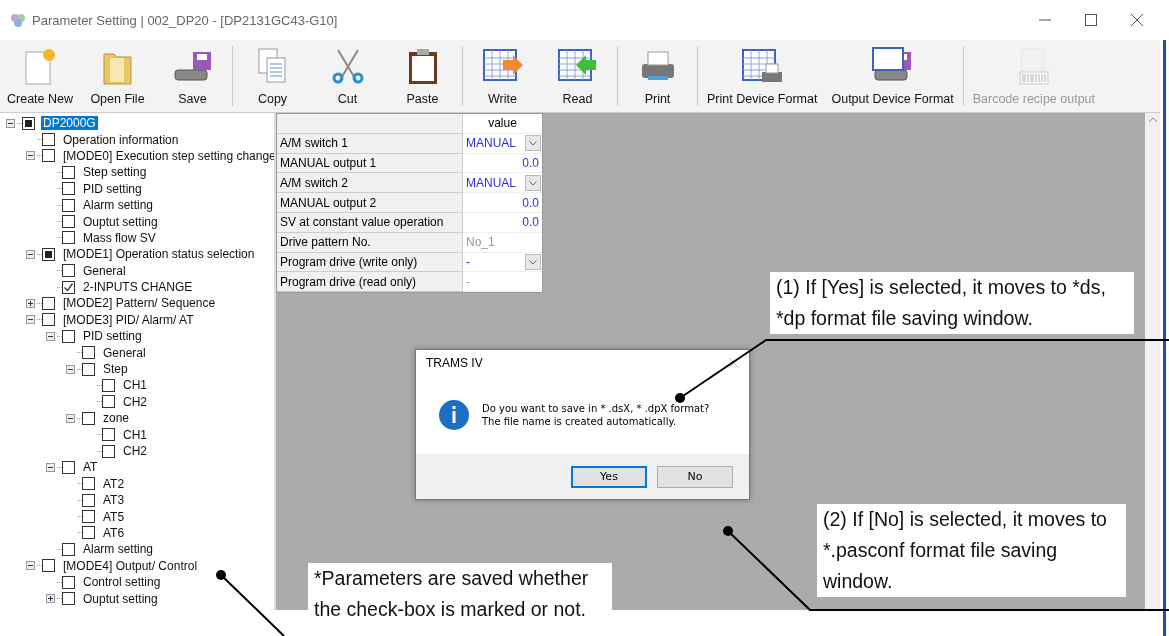 This screenshot has width=1169, height=636. I want to click on table-cell: -, so click(502, 282).